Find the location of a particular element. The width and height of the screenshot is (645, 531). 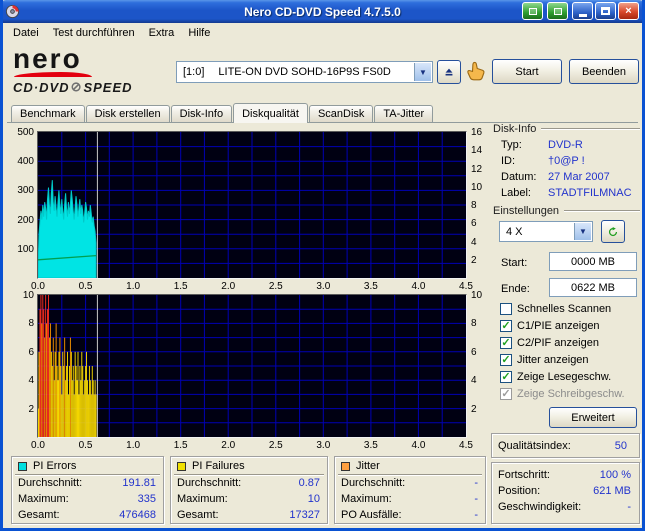

speed-select: 4 X ▼ is located at coordinates (546, 231).